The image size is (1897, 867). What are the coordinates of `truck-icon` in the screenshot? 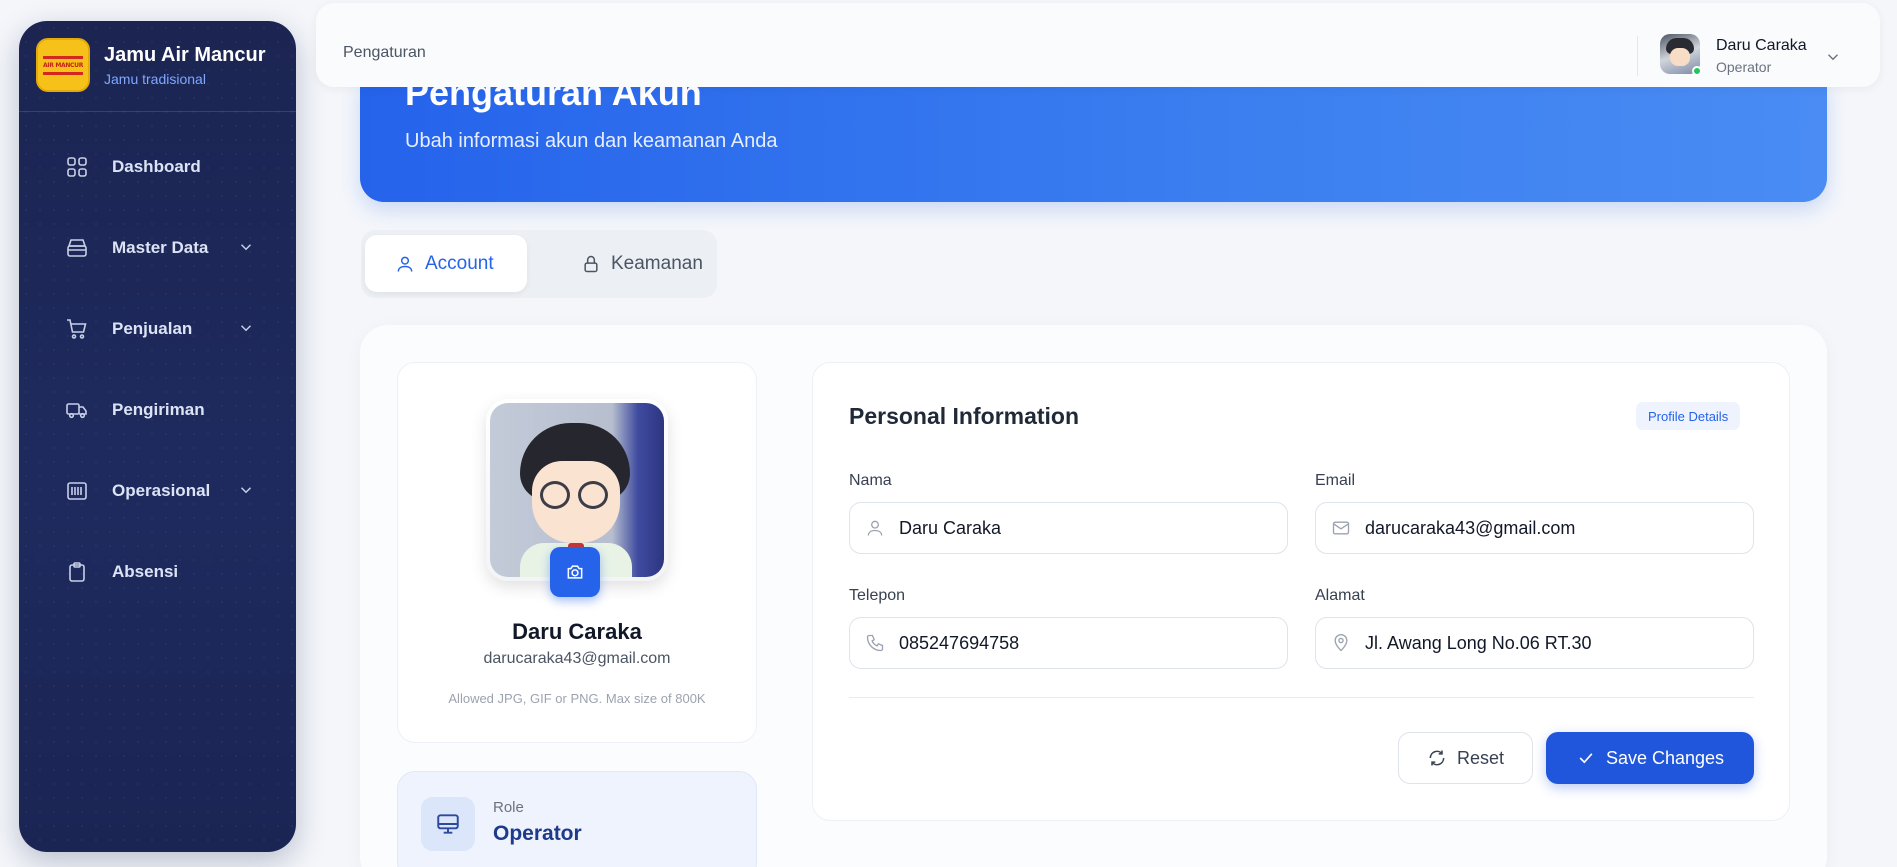 It's located at (77, 410).